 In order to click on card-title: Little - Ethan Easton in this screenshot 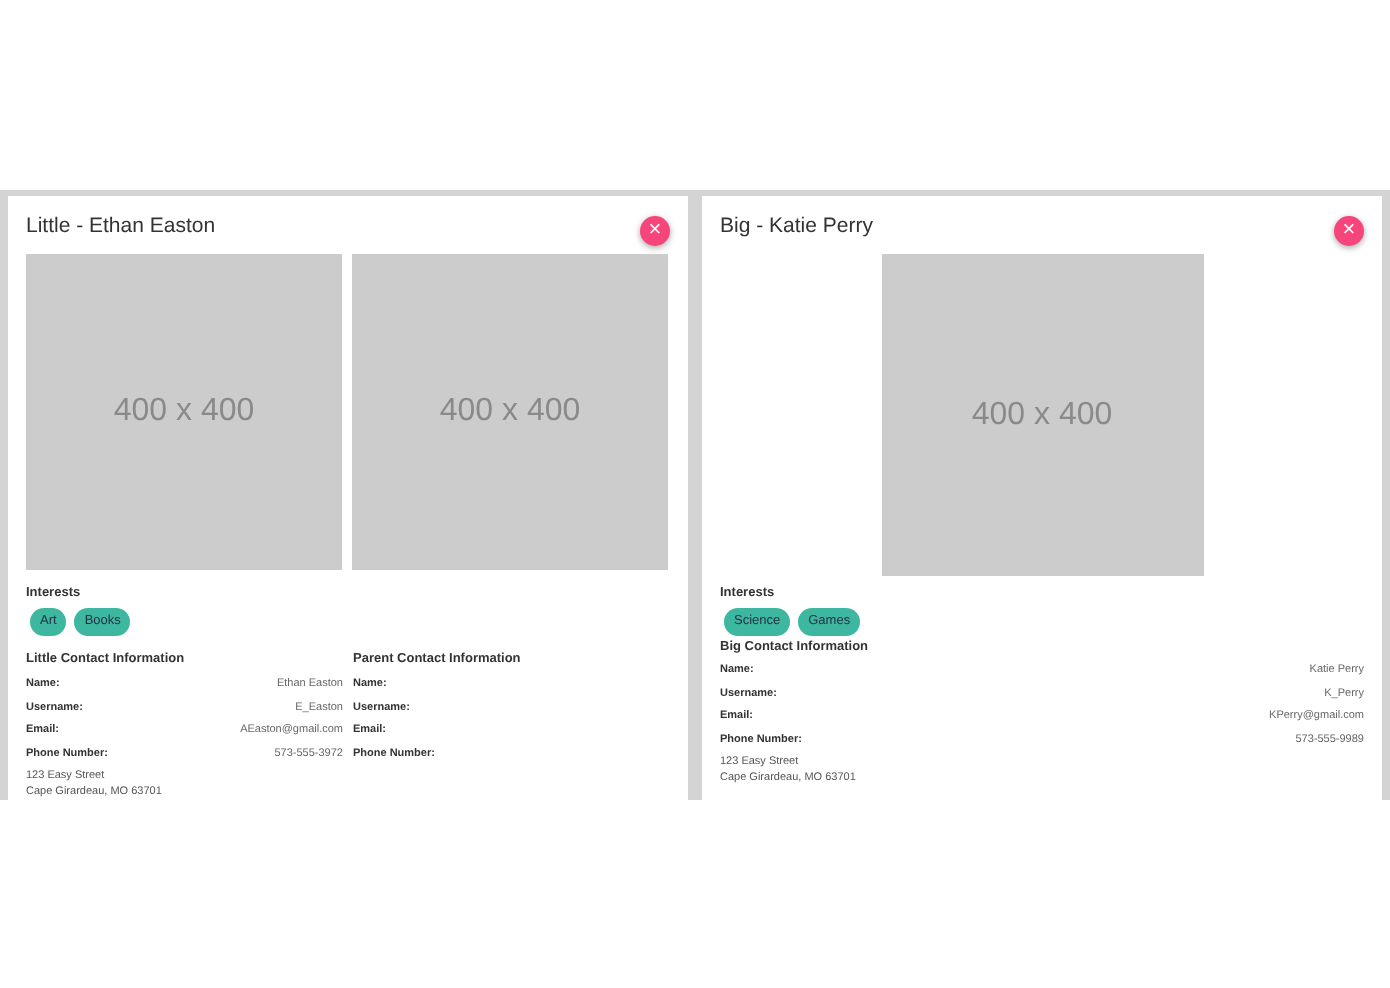, I will do `click(121, 226)`.